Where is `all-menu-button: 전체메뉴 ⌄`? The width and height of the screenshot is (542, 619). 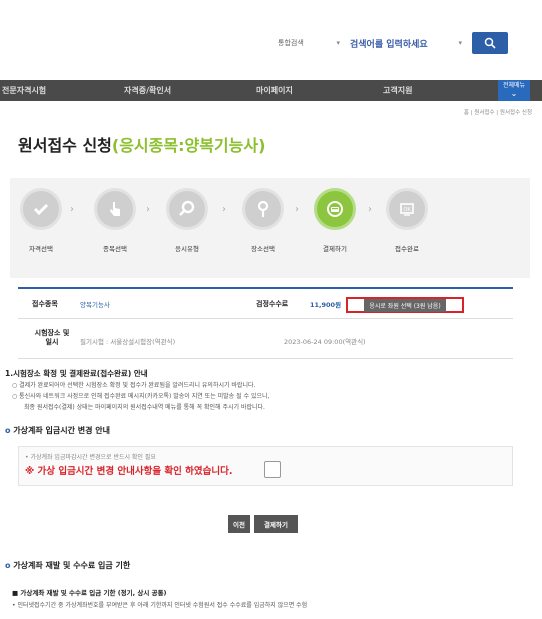
all-menu-button: 전체메뉴 ⌄ is located at coordinates (514, 90).